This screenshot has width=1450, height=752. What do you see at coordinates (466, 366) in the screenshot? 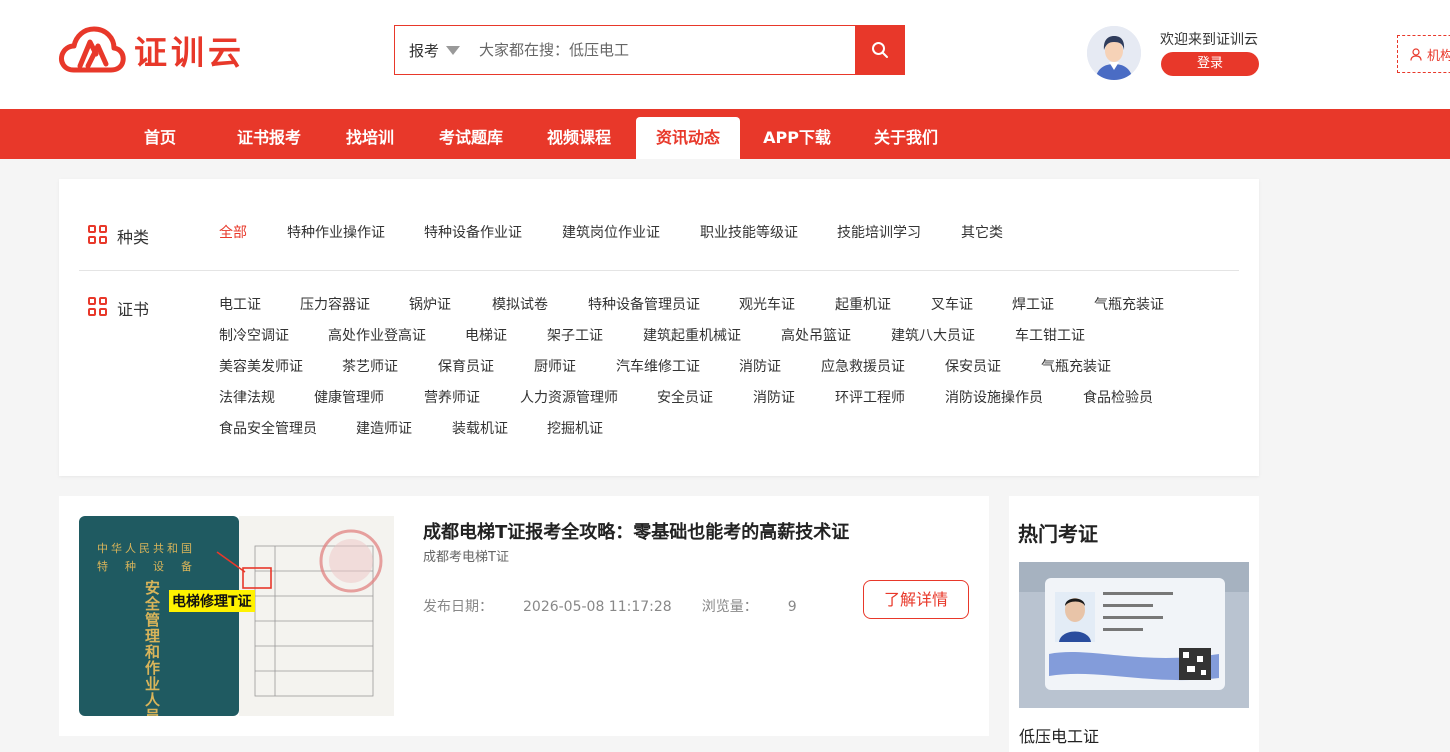
I see `cert-item: 保育员证` at bounding box center [466, 366].